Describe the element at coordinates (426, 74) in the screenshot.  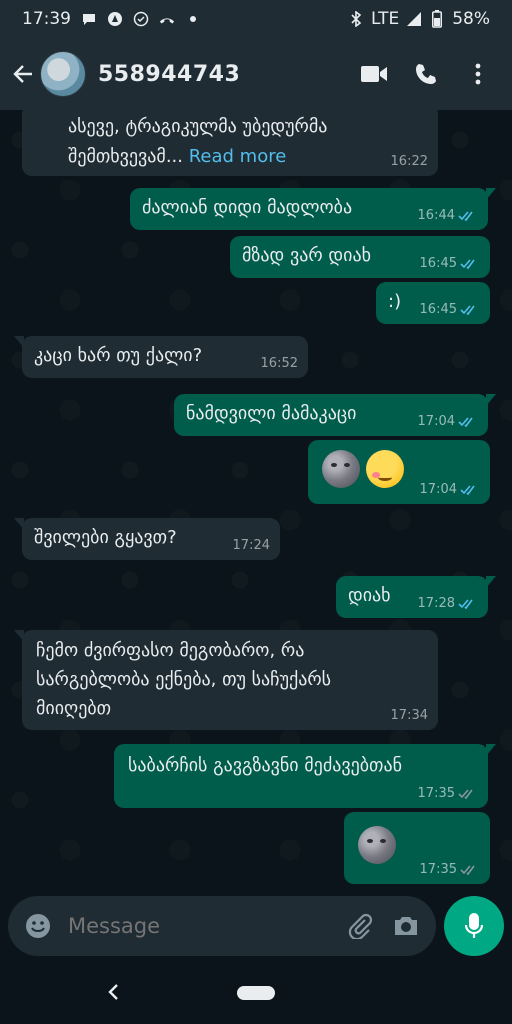
I see `phone-icon` at that location.